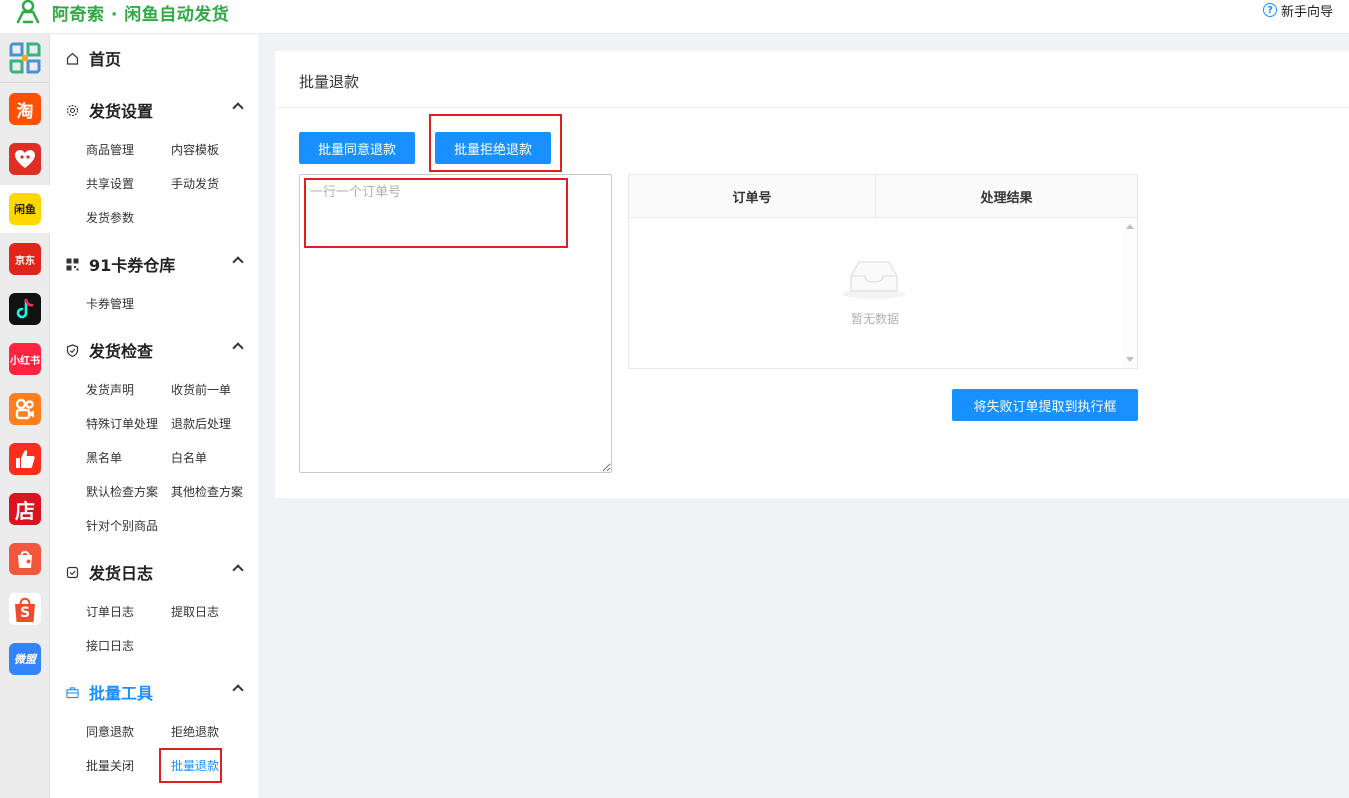 Image resolution: width=1349 pixels, height=798 pixels. I want to click on thumbs-up-icon, so click(25, 459).